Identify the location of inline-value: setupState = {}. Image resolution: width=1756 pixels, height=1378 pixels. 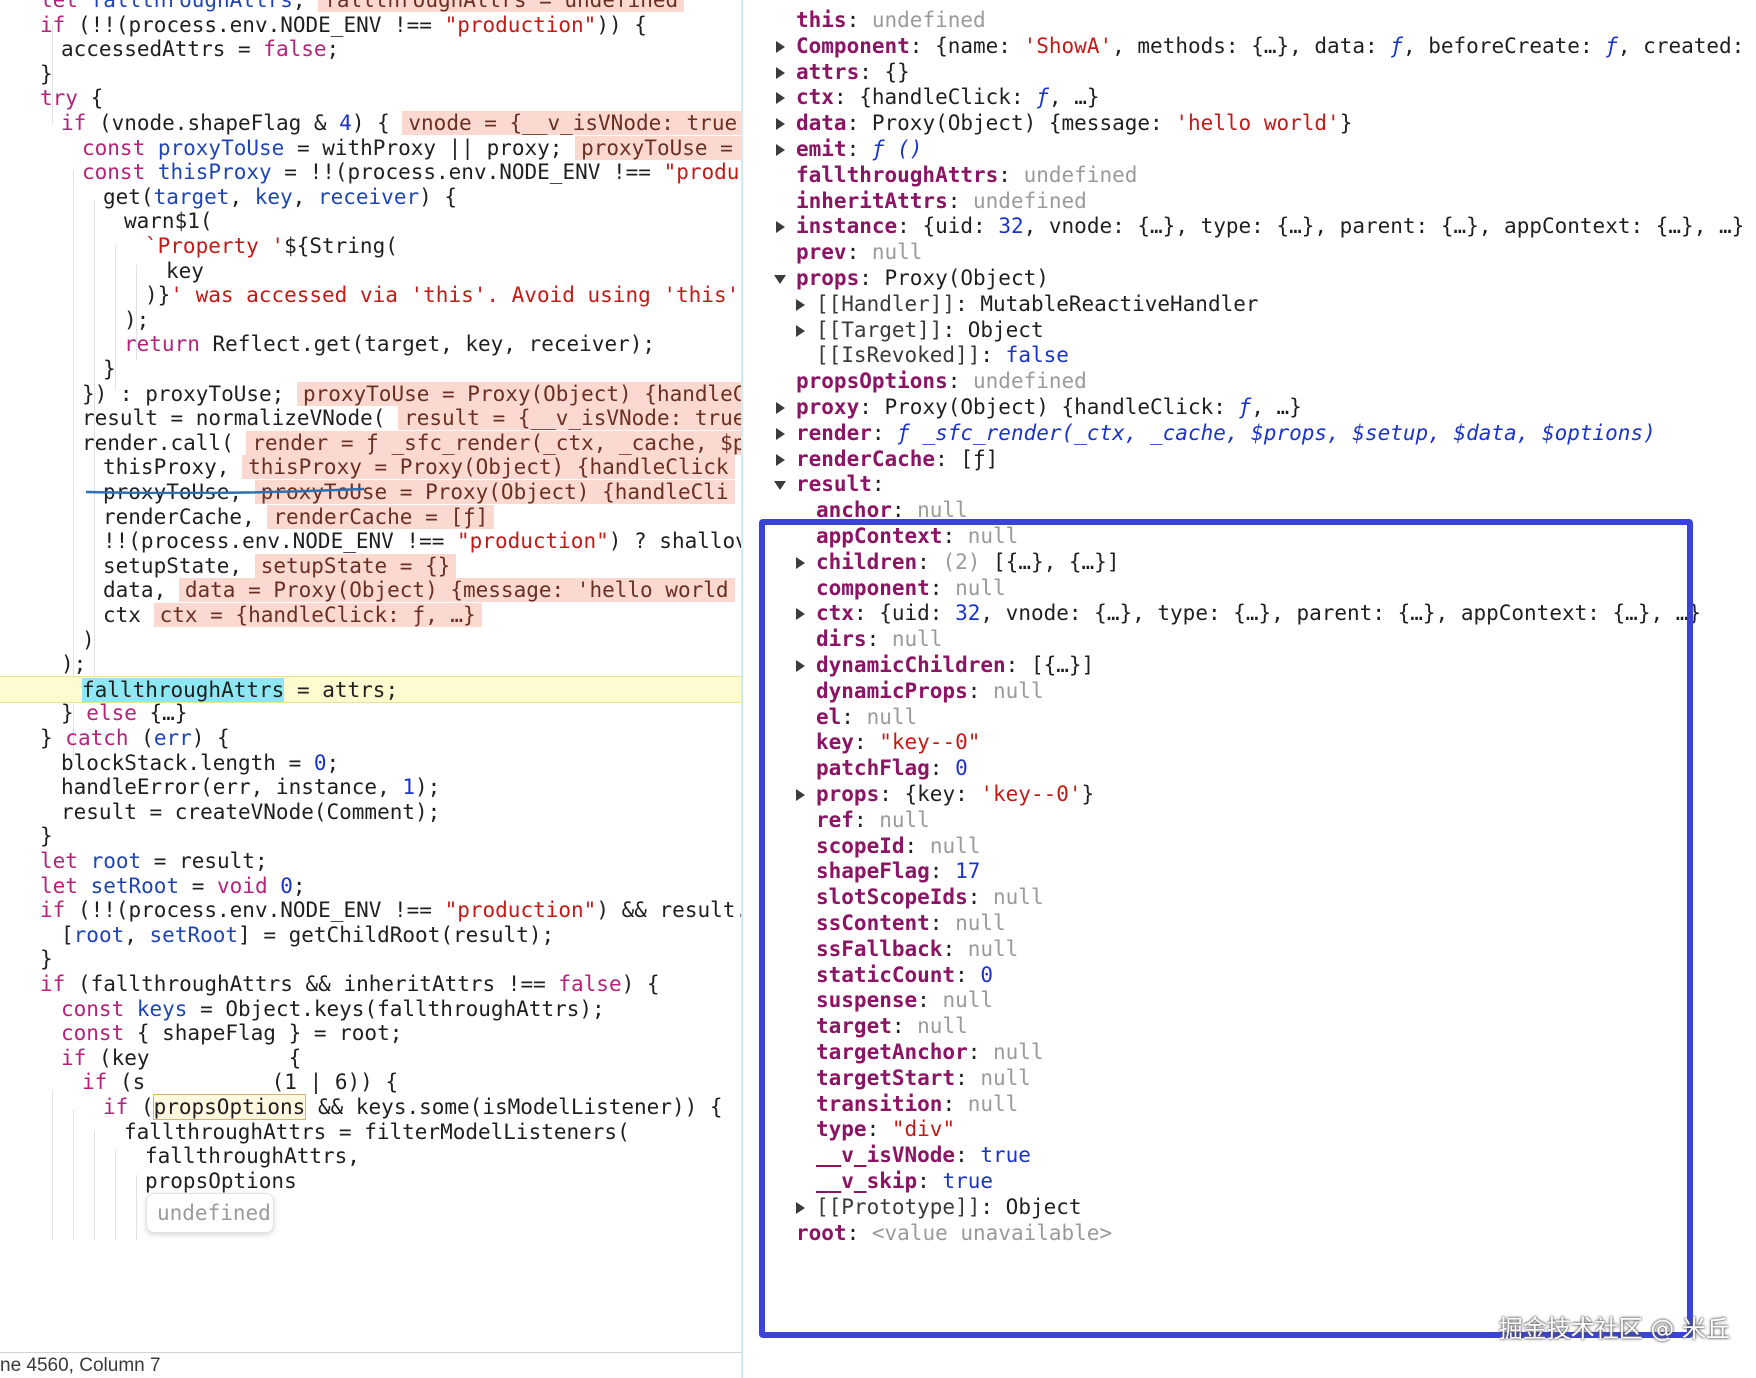
(355, 565).